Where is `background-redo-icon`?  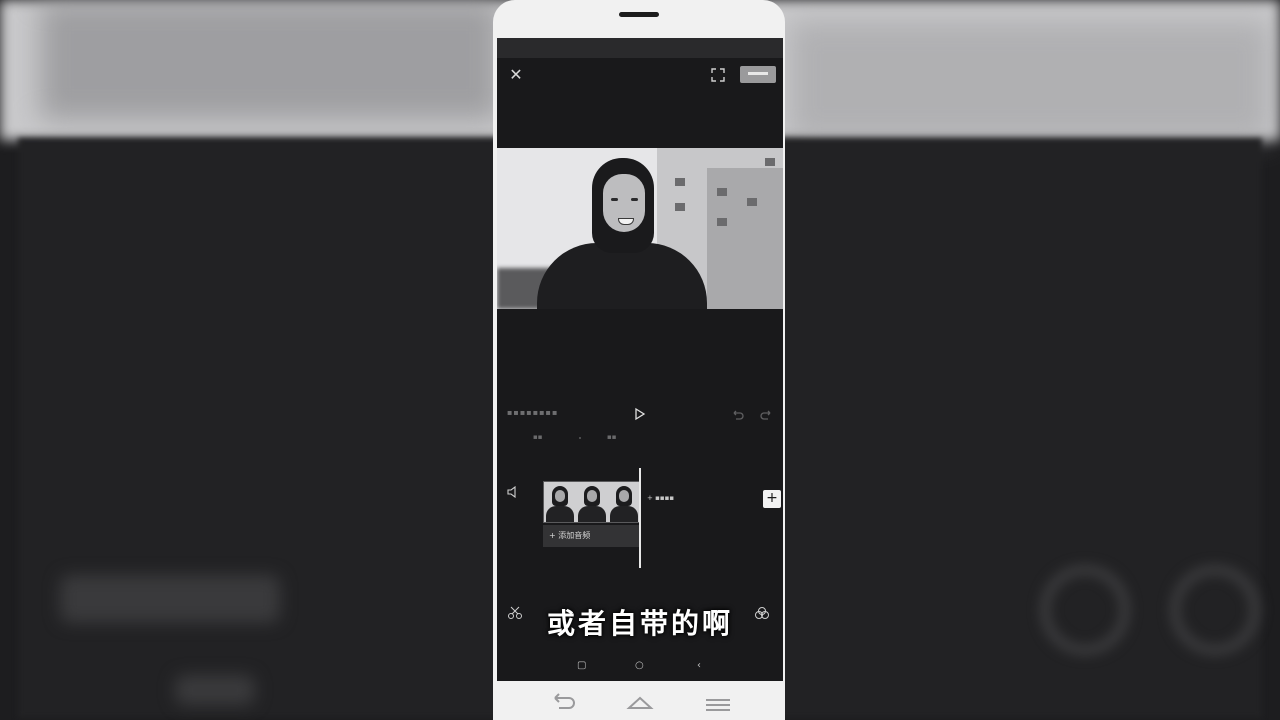 background-redo-icon is located at coordinates (1215, 610).